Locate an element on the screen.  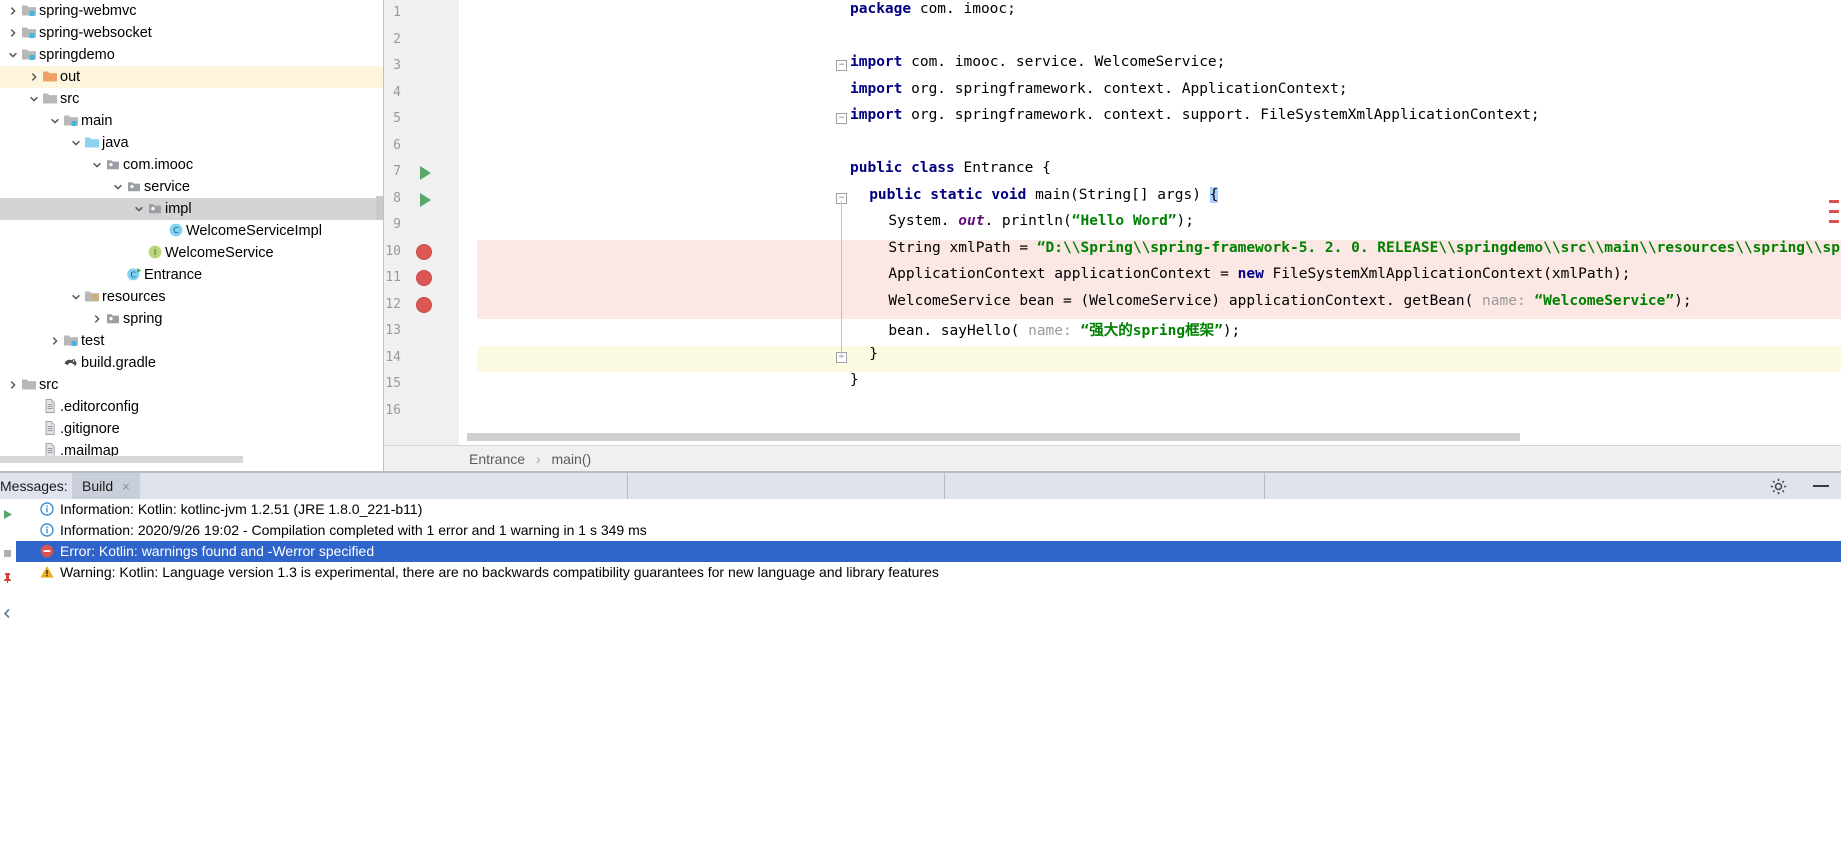
tree-item-label: spring is located at coordinates (143, 319).